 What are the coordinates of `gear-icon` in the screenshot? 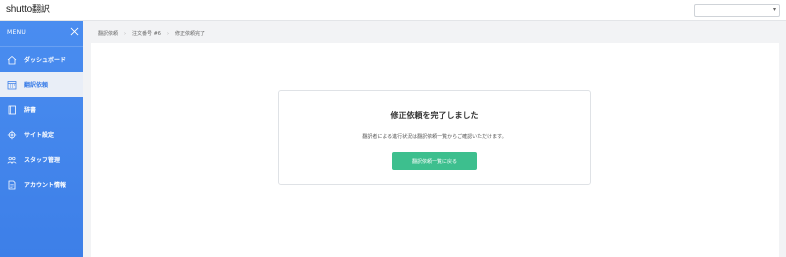 It's located at (12, 135).